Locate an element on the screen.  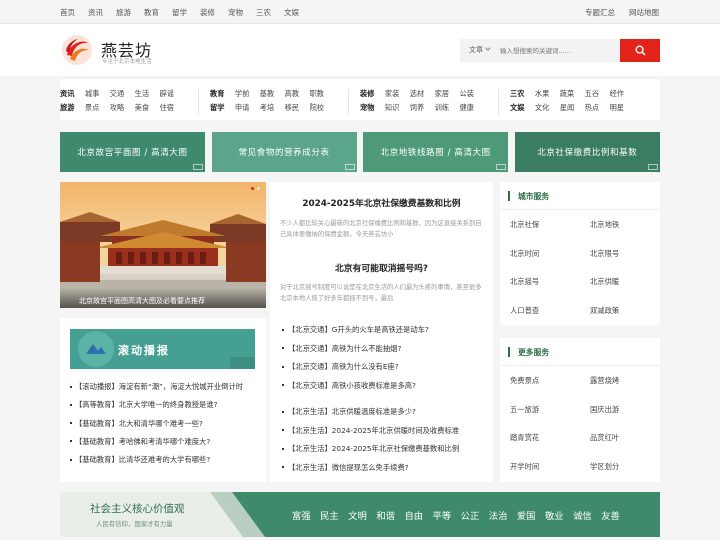
article-link: 【北京交通】高铁小孩收费标准是多高? is located at coordinates (387, 390).